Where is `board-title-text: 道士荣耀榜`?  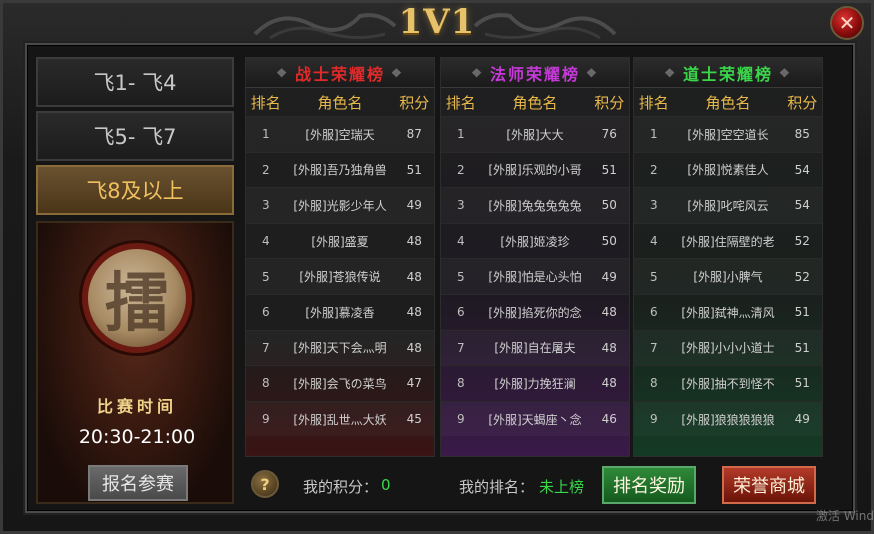 board-title-text: 道士荣耀榜 is located at coordinates (727, 74).